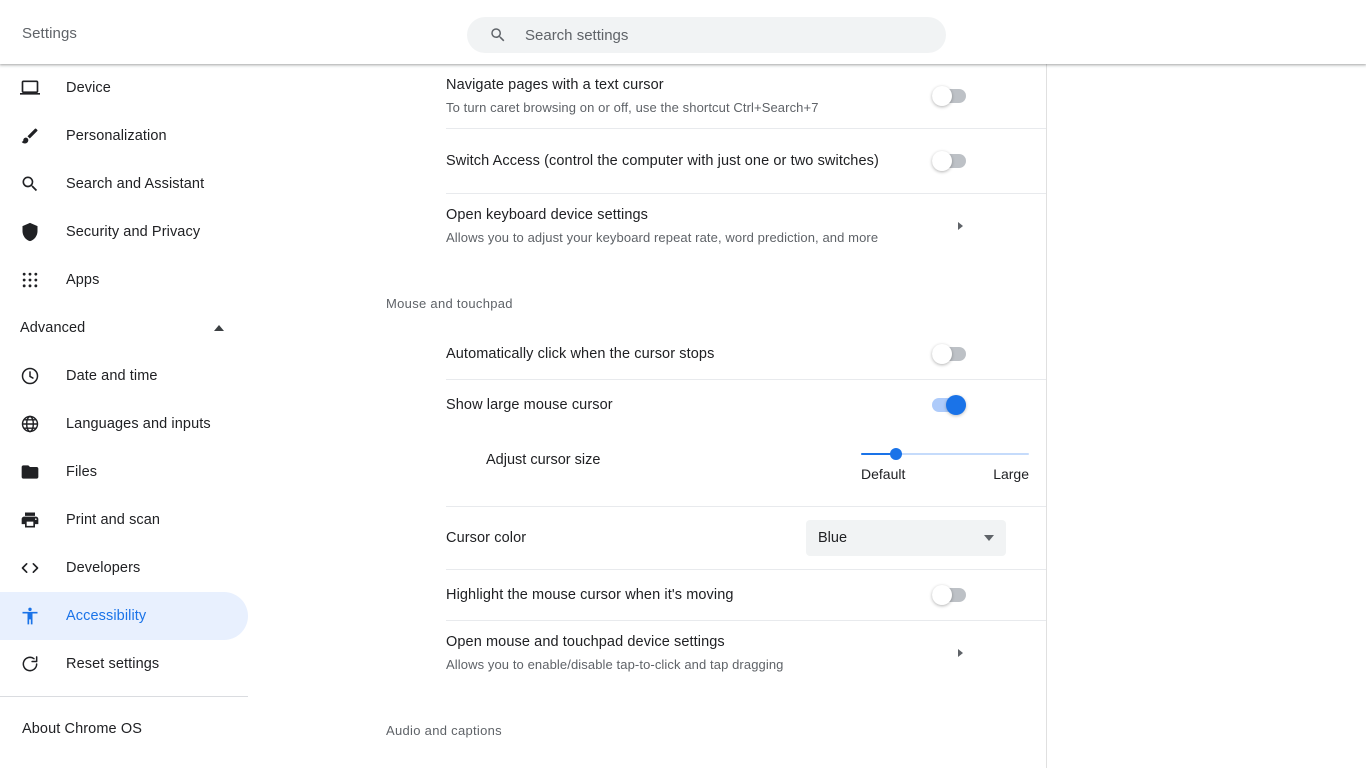  What do you see at coordinates (53, 328) in the screenshot?
I see `sidebar-advanced-label: Advanced` at bounding box center [53, 328].